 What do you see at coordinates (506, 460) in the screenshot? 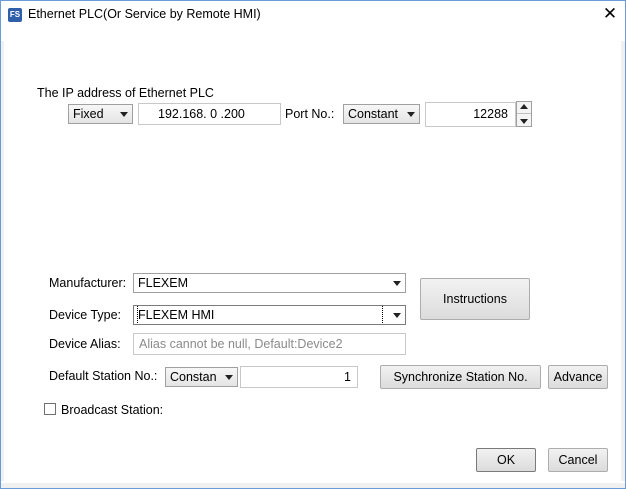
I see `ok-button: OK` at bounding box center [506, 460].